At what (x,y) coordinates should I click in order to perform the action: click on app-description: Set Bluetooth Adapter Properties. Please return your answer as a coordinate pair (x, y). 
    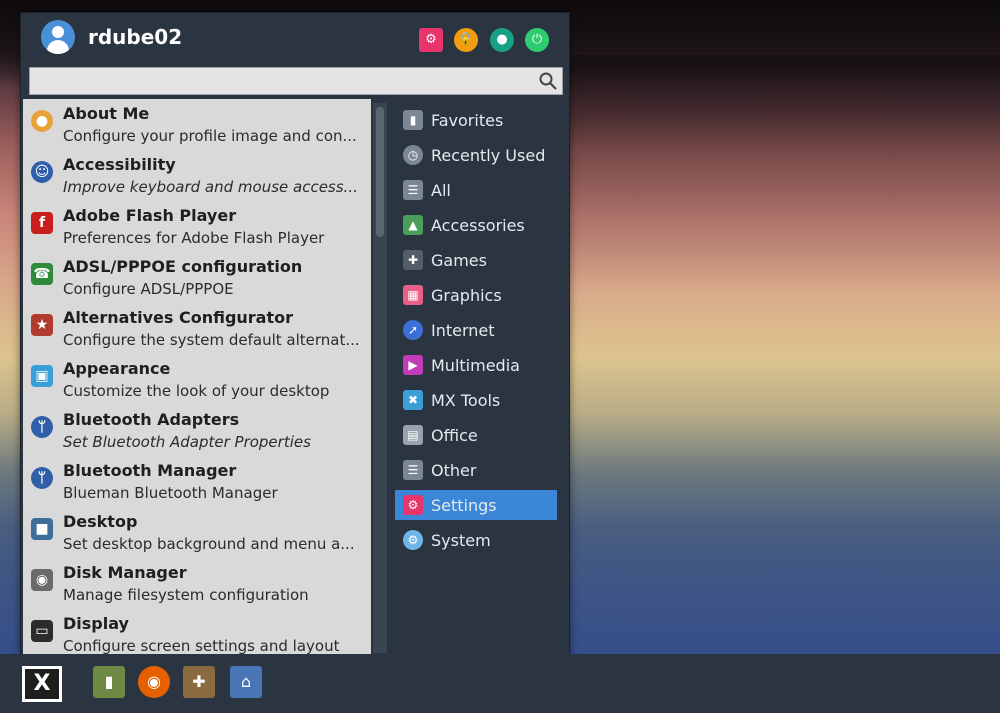
    Looking at the image, I should click on (187, 442).